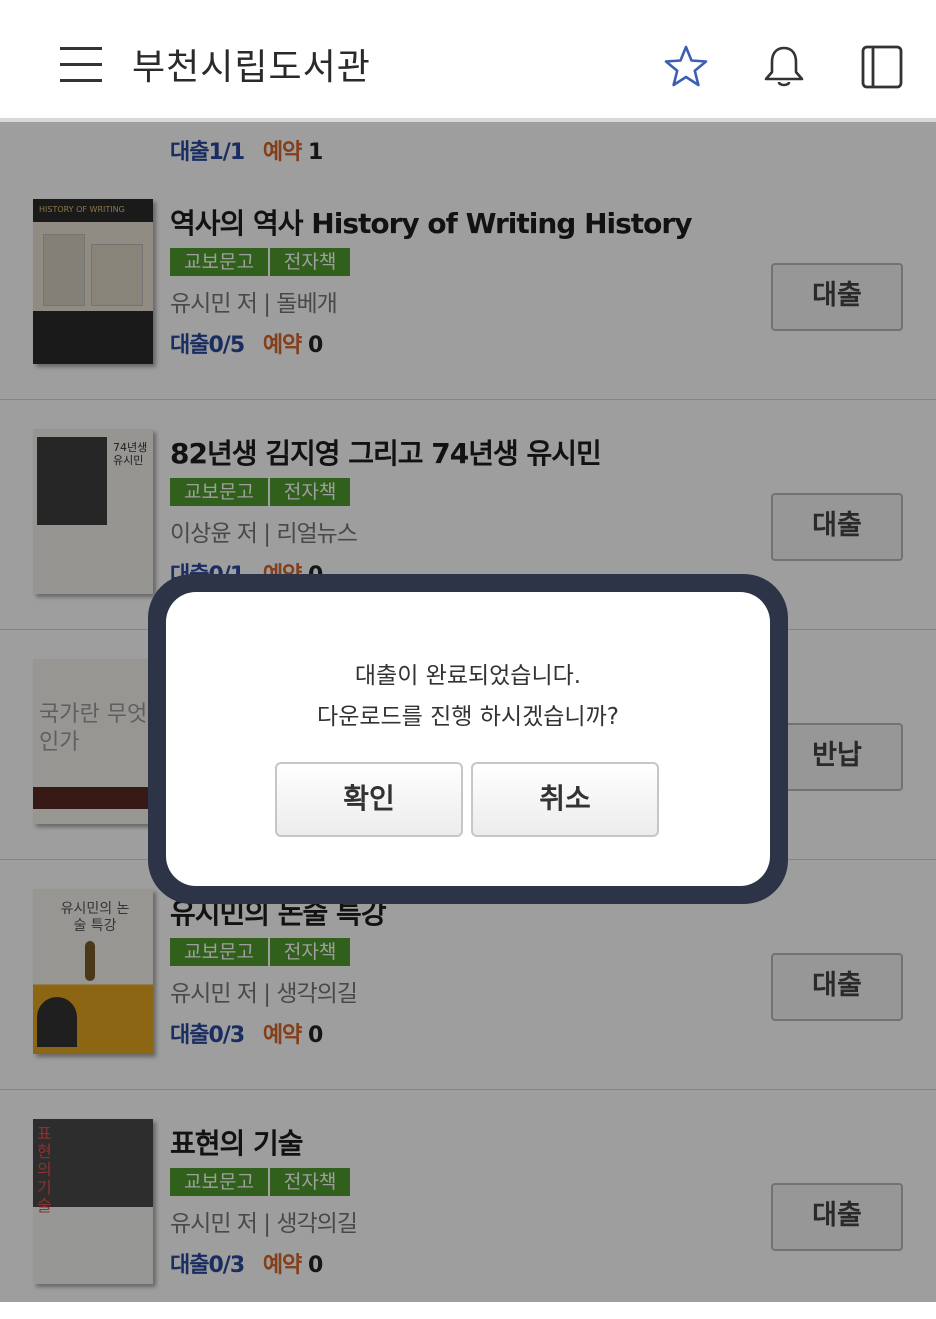 The height and width of the screenshot is (1319, 936). I want to click on confirm-button: 확인, so click(369, 799).